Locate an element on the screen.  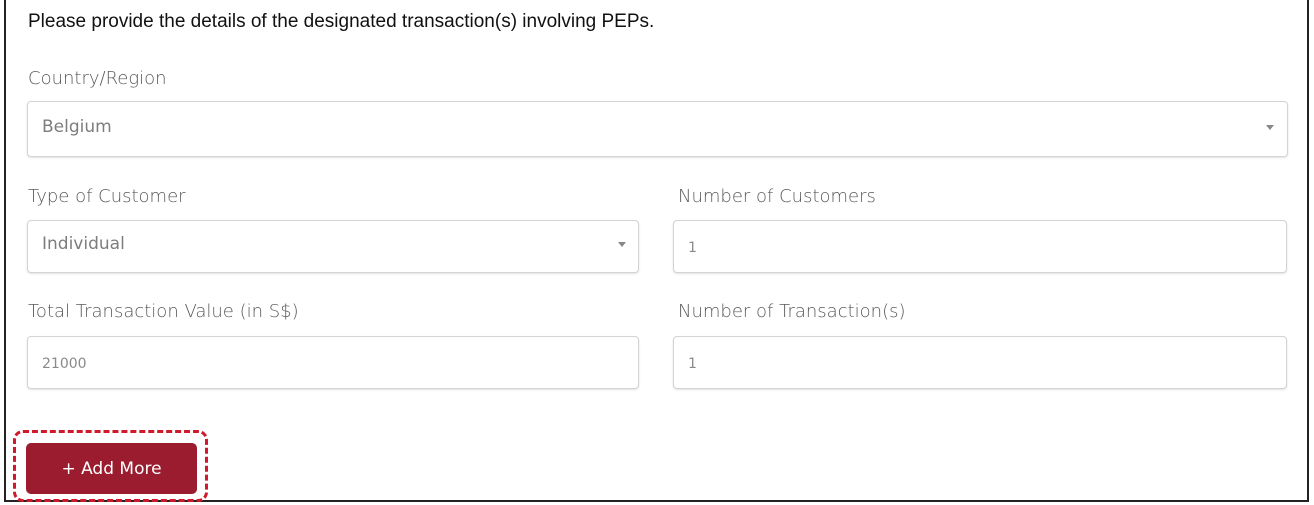
num-customers-value: 1 is located at coordinates (692, 248).